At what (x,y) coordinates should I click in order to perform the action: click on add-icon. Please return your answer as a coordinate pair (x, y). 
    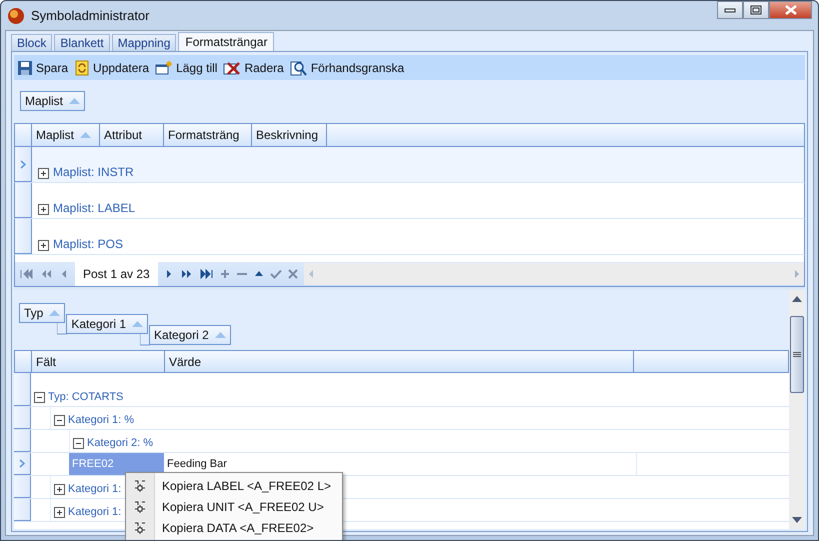
    Looking at the image, I should click on (225, 274).